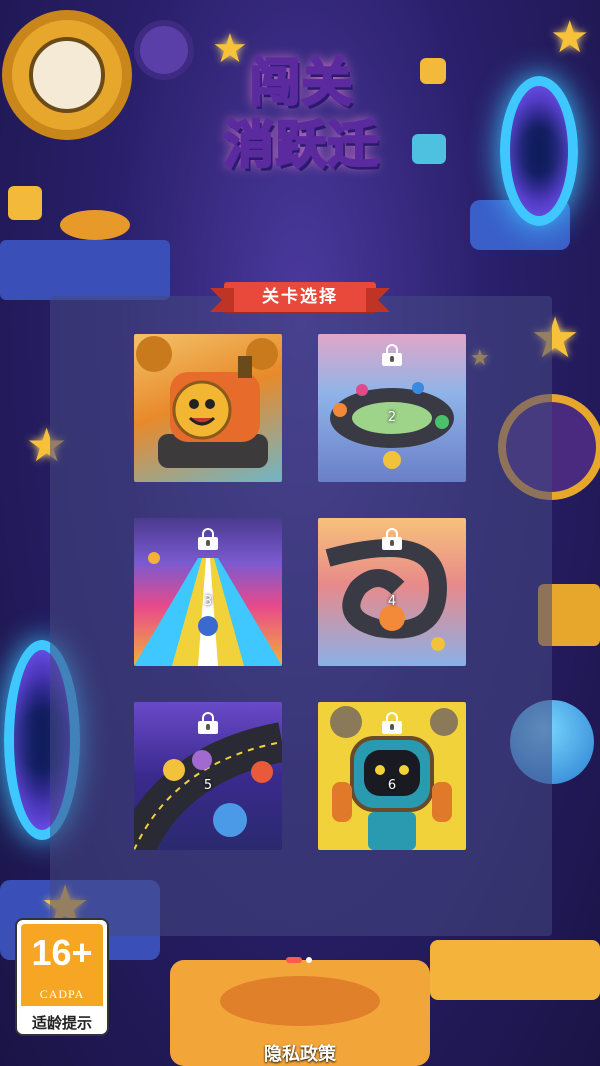 The width and height of the screenshot is (600, 1066). What do you see at coordinates (392, 592) in the screenshot?
I see `level-card-4: 4` at bounding box center [392, 592].